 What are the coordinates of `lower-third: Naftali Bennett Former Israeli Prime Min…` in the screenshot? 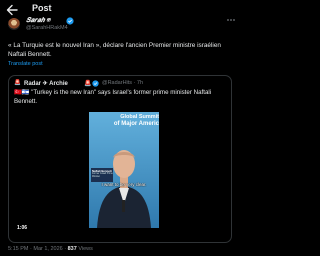 It's located at (102, 175).